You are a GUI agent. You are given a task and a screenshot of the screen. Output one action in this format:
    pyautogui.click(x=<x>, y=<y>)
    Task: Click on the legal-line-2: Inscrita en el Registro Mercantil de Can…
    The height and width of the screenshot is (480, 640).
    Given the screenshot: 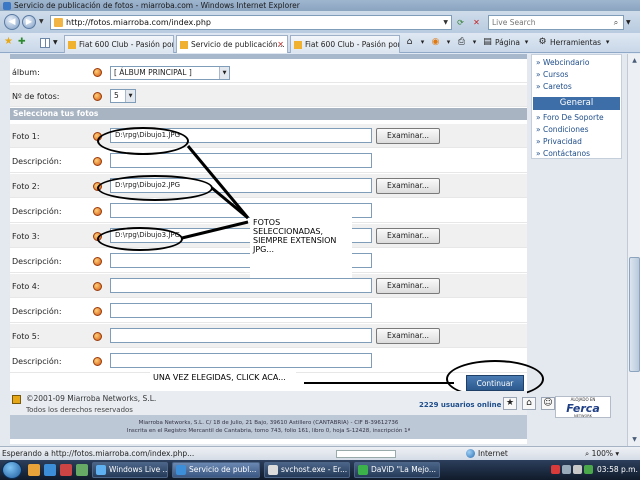 What is the action you would take?
    pyautogui.click(x=268, y=431)
    